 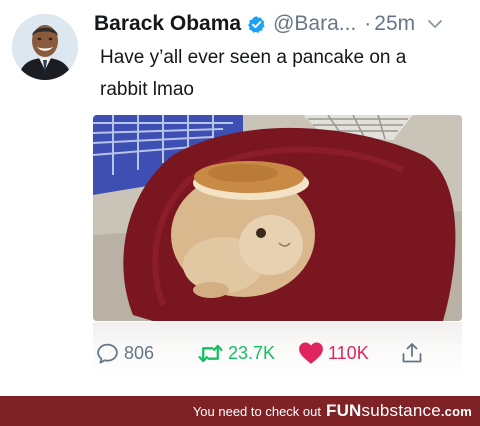 I want to click on retweet-icon, so click(x=210, y=353).